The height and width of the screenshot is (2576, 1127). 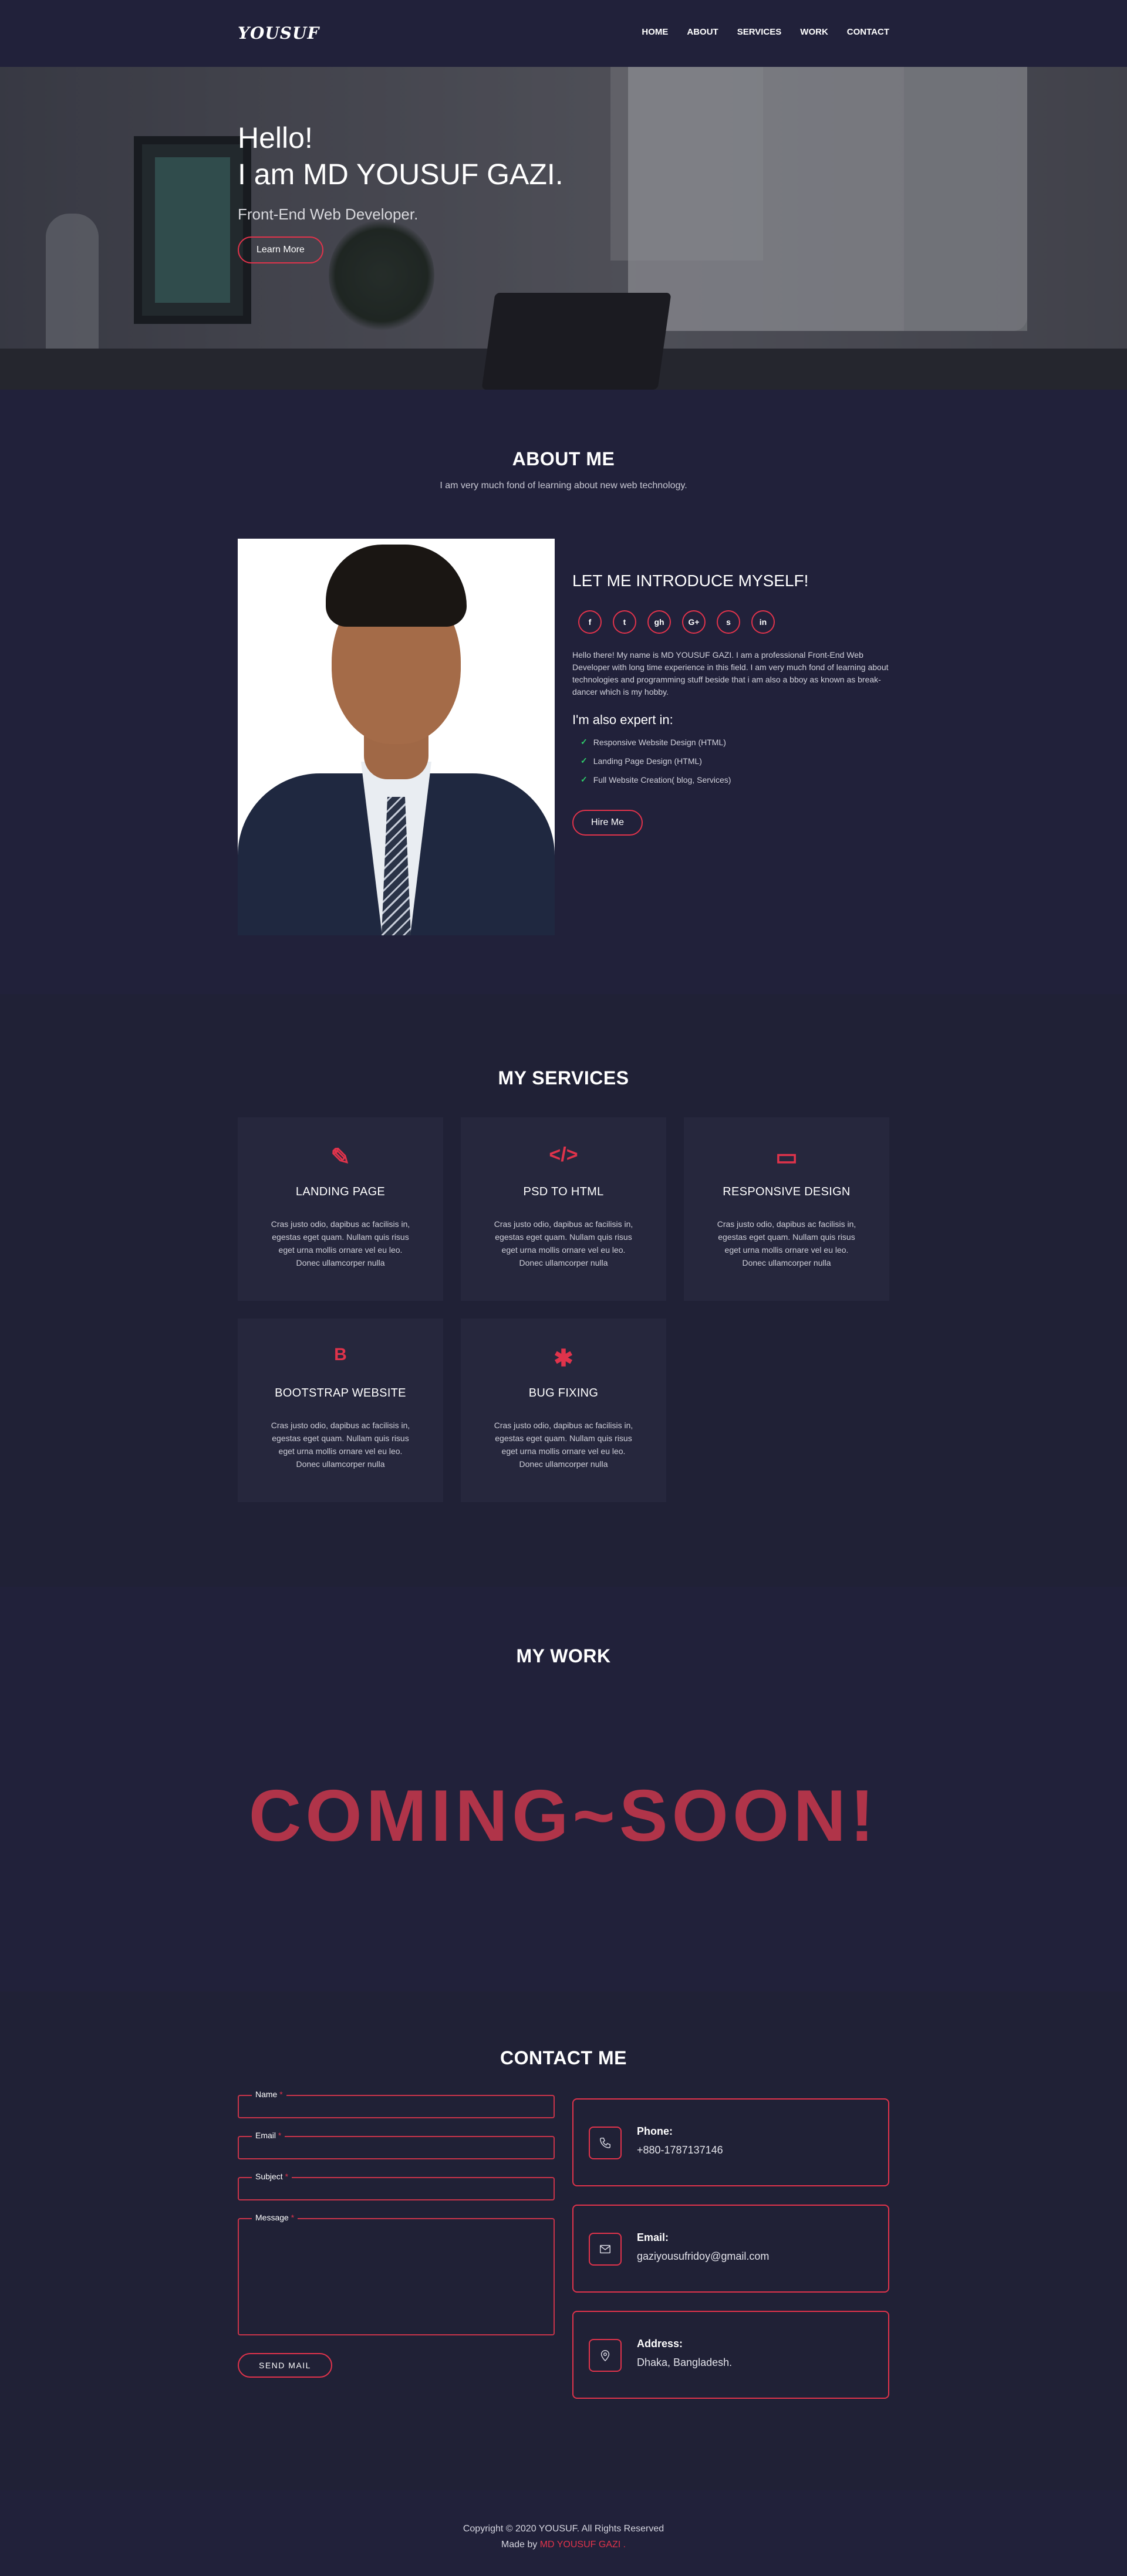 I want to click on list-item: ✓ Landing Page Design (HTML), so click(x=735, y=761).